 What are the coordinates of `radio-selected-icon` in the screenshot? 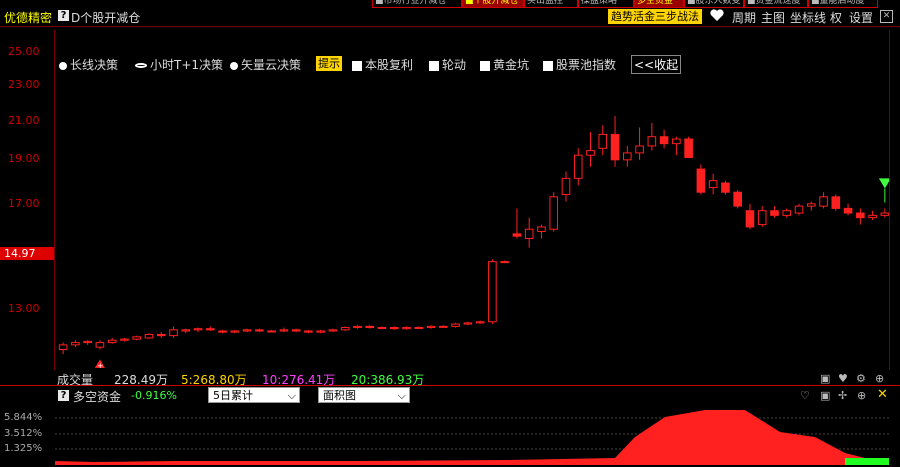 It's located at (141, 65).